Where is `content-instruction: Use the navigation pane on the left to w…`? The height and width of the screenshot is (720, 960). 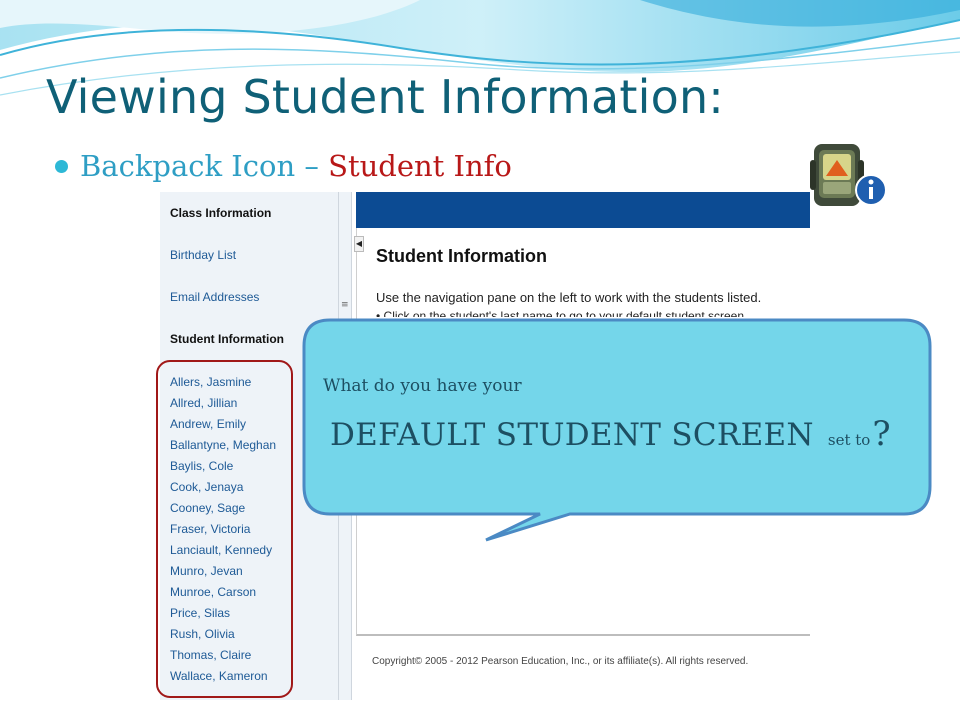 content-instruction: Use the navigation pane on the left to w… is located at coordinates (569, 297).